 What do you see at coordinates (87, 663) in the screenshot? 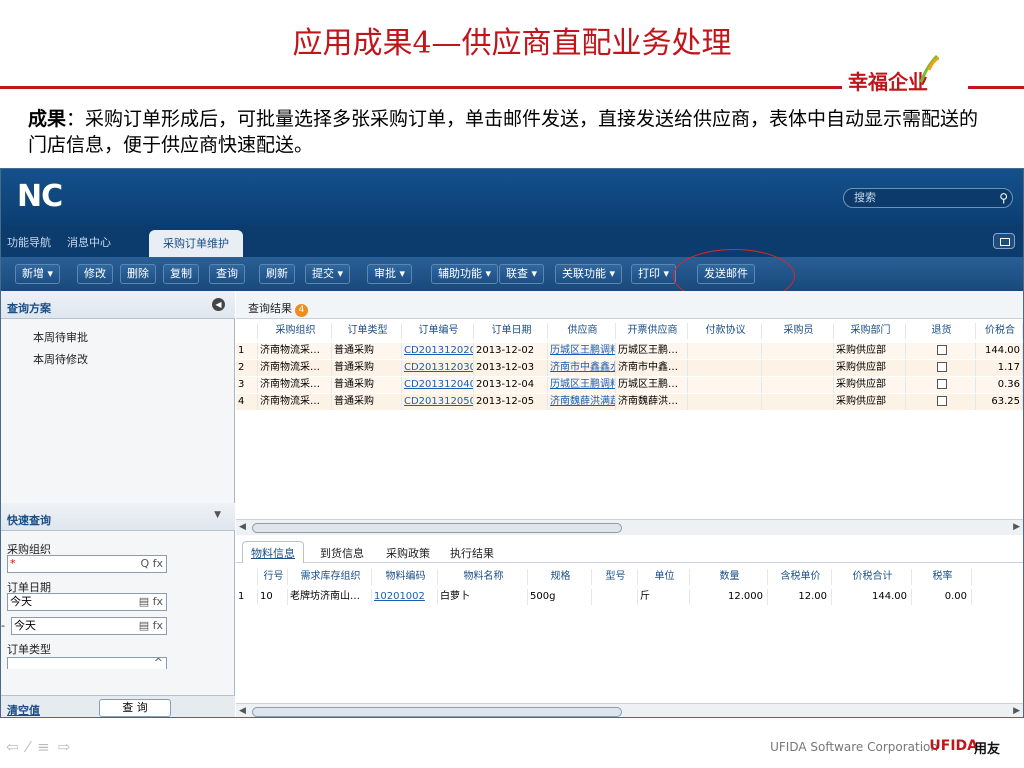
I see `order-type-input: ^` at bounding box center [87, 663].